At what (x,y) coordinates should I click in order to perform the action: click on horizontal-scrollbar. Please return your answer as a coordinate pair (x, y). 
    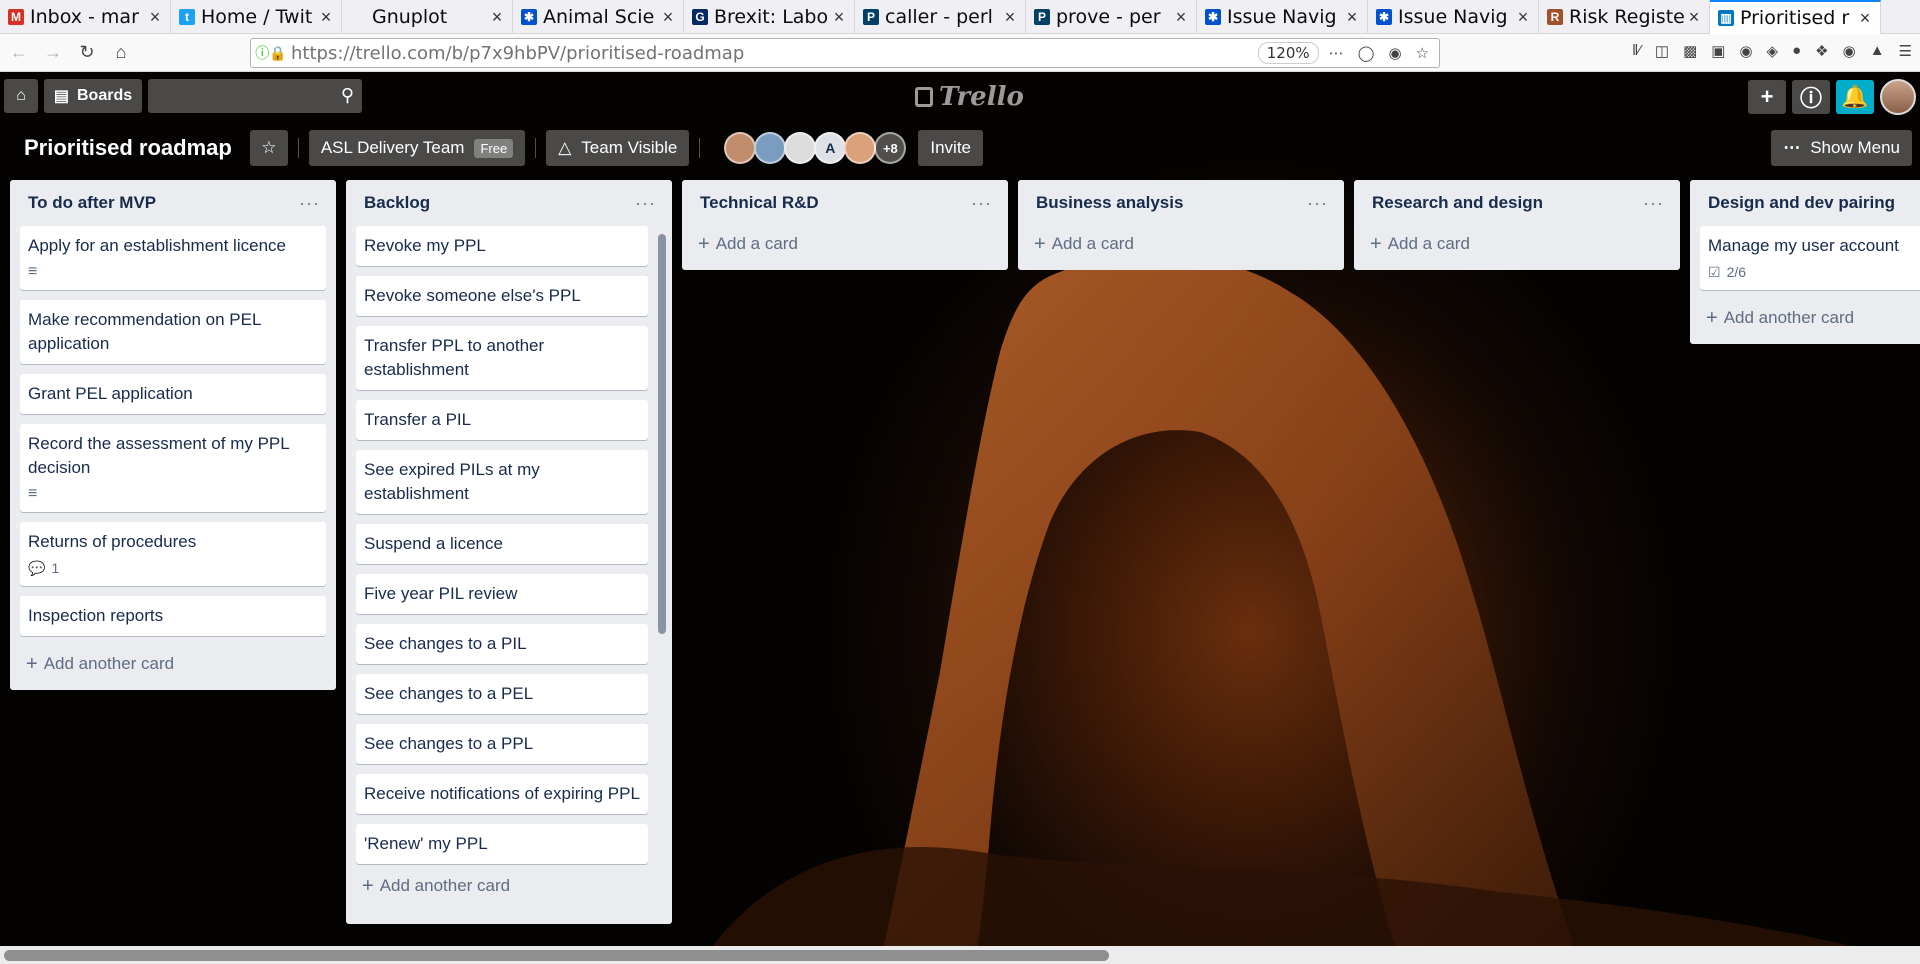
    Looking at the image, I should click on (960, 955).